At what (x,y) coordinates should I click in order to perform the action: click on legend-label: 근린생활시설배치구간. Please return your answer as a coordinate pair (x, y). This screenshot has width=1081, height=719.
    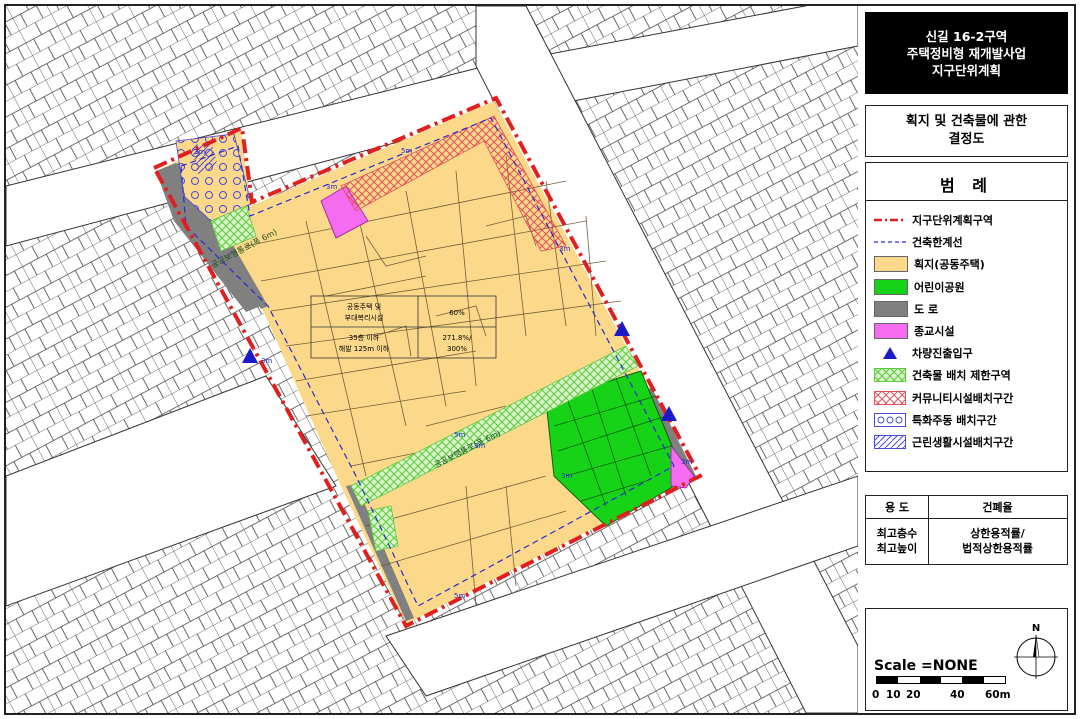
    Looking at the image, I should click on (963, 442).